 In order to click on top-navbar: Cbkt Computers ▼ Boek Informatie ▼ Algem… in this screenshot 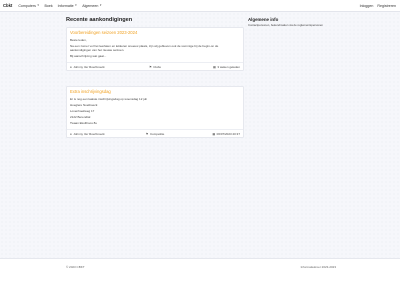, I will do `click(200, 6)`.